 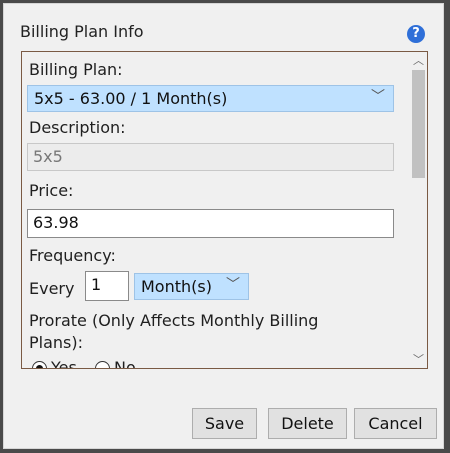 I want to click on every-label: Every, so click(x=52, y=288).